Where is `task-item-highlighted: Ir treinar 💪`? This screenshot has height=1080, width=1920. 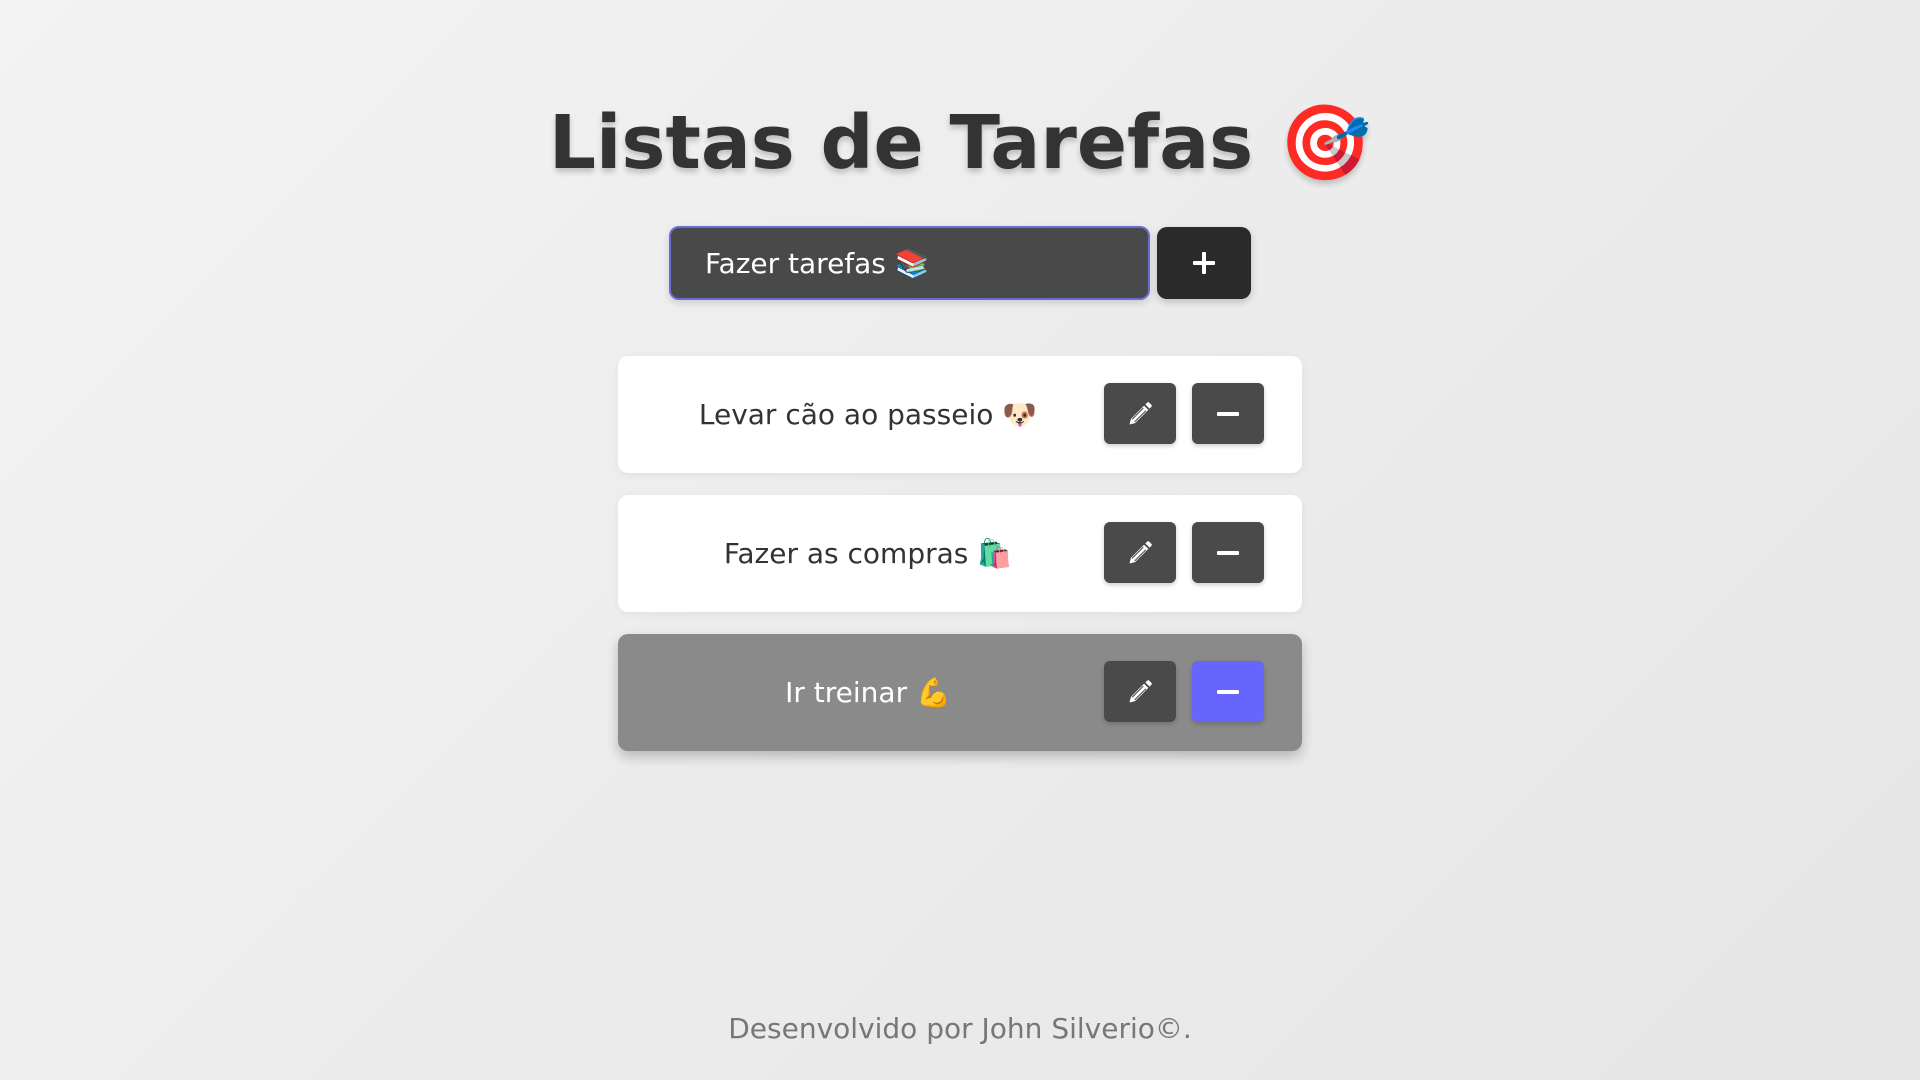 task-item-highlighted: Ir treinar 💪 is located at coordinates (960, 692).